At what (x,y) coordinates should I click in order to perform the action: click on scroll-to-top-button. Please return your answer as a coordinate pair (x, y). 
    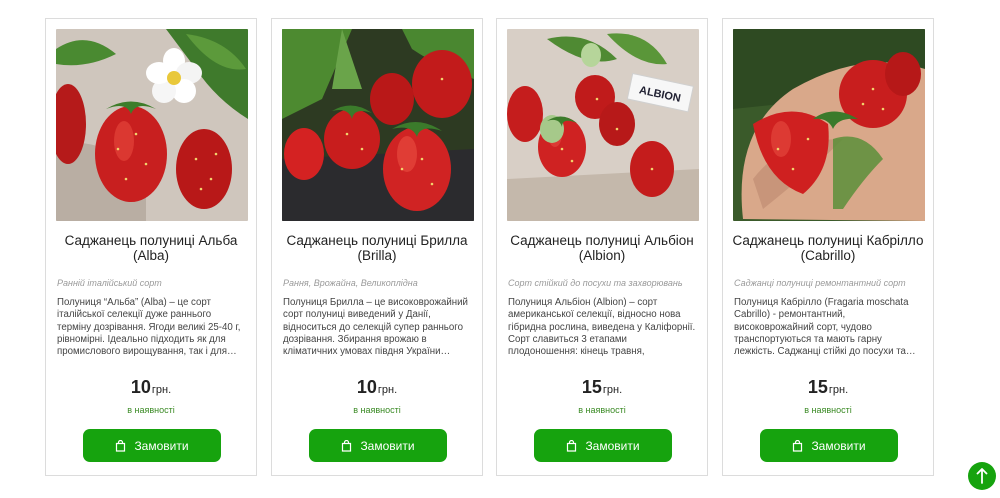
    Looking at the image, I should click on (982, 476).